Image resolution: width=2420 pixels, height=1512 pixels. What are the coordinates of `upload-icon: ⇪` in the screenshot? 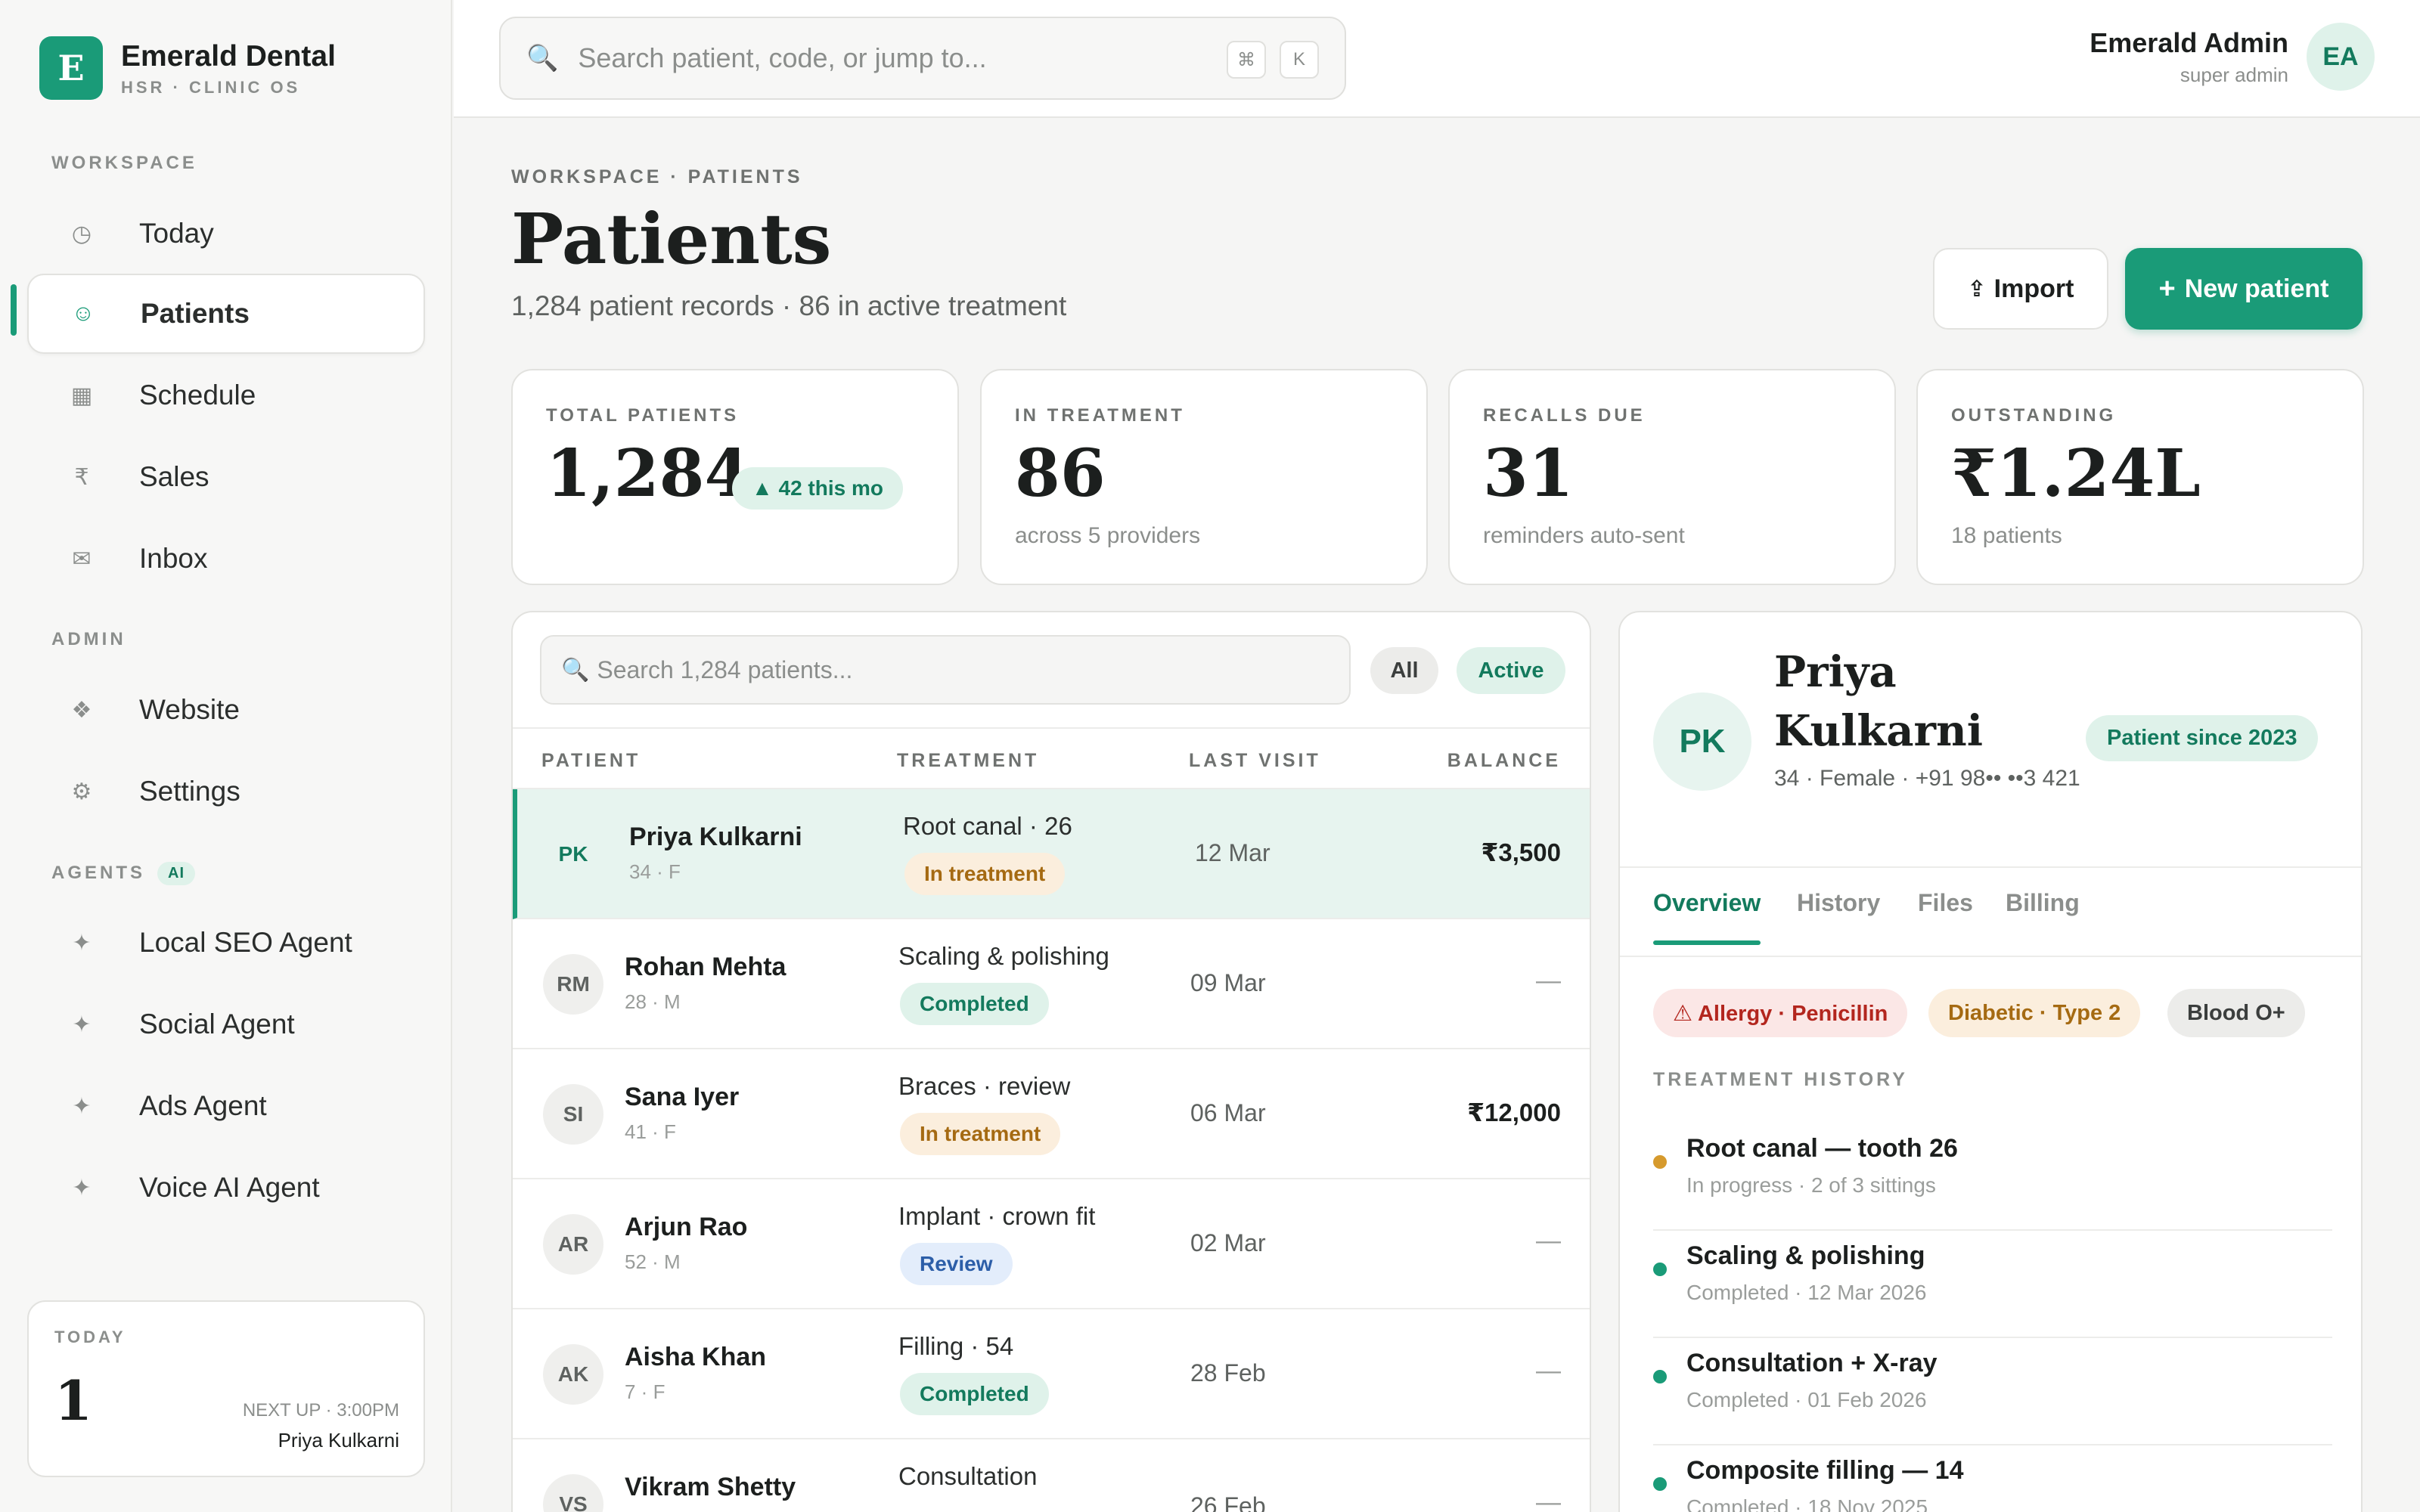 It's located at (1977, 289).